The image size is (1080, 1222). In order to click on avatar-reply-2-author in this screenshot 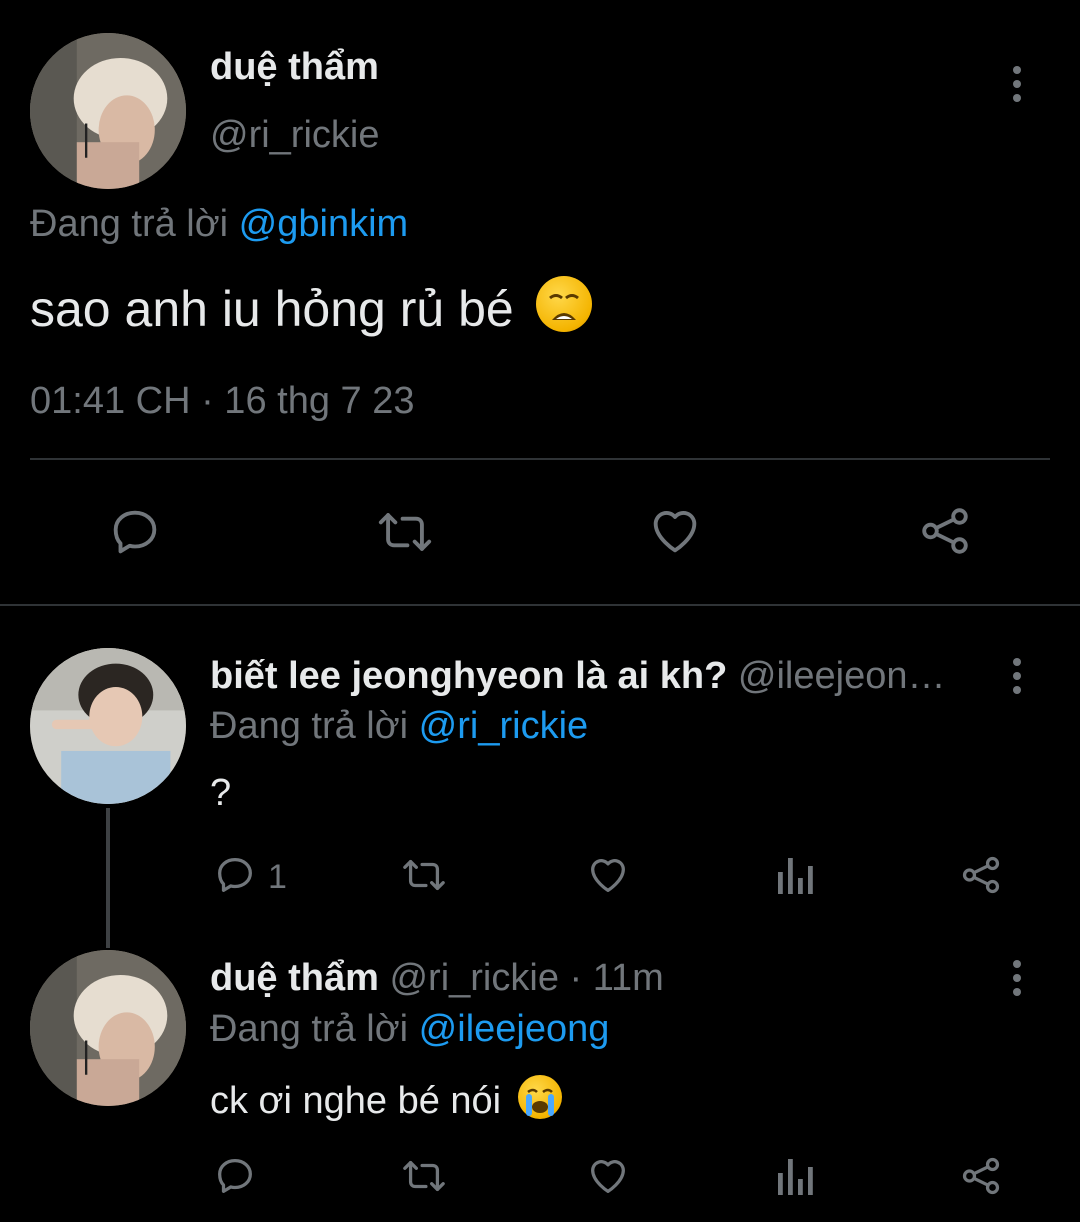, I will do `click(108, 1028)`.